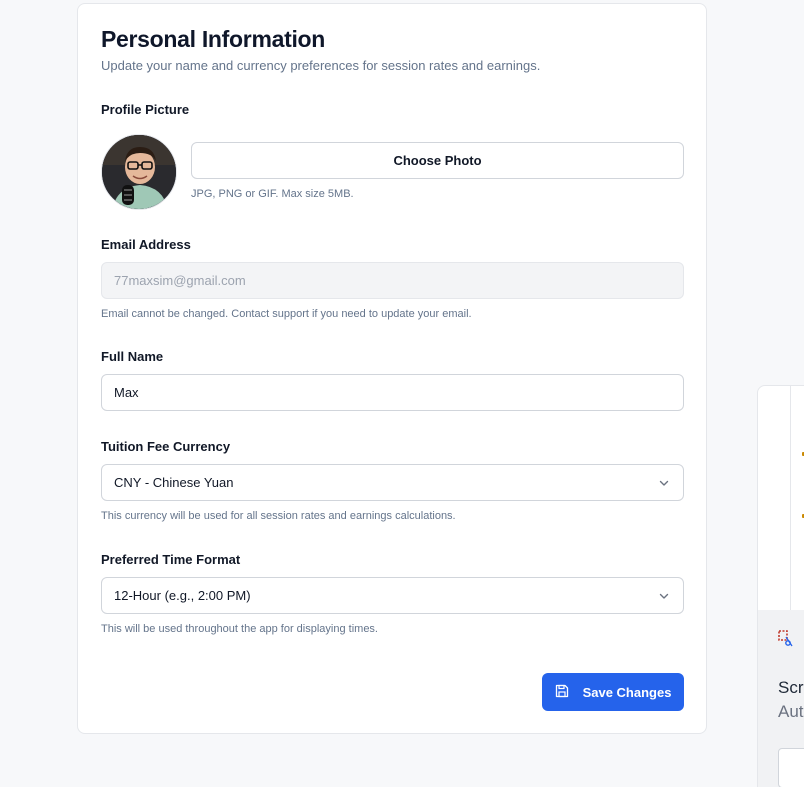  Describe the element at coordinates (392, 280) in the screenshot. I see `email-field: 77maxsim@gmail.com` at that location.